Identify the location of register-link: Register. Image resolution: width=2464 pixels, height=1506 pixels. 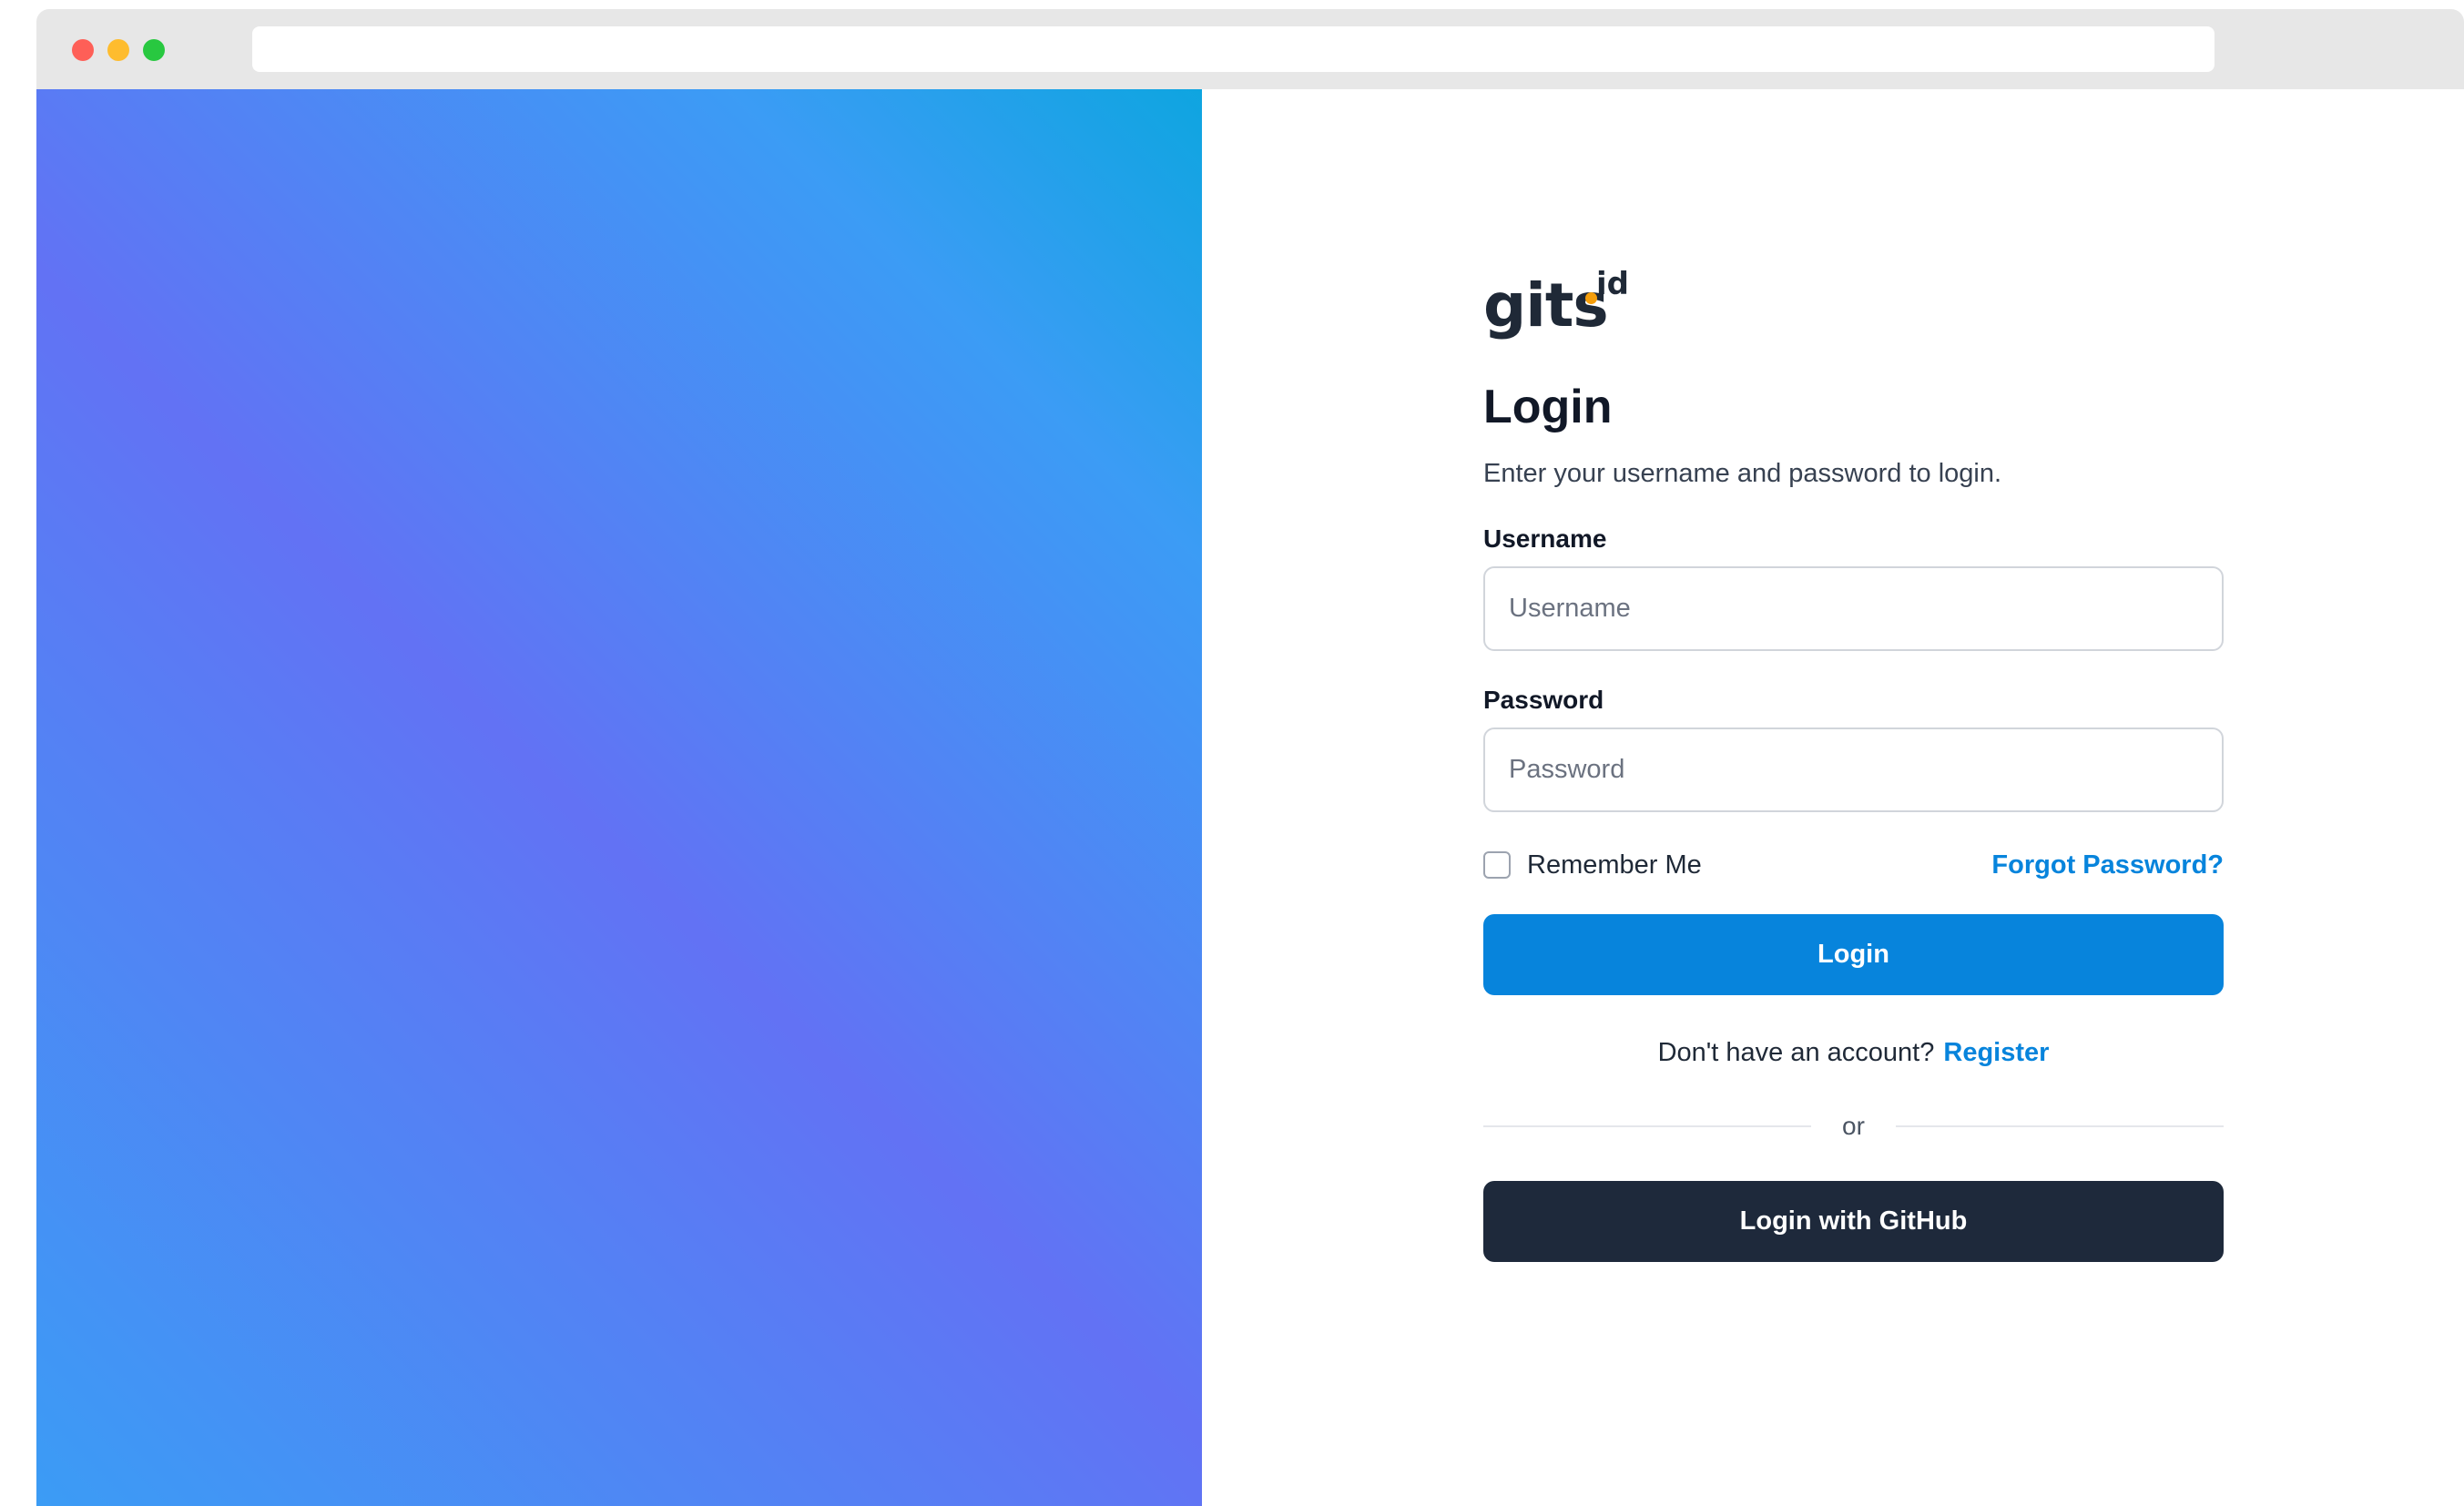
(1996, 1052).